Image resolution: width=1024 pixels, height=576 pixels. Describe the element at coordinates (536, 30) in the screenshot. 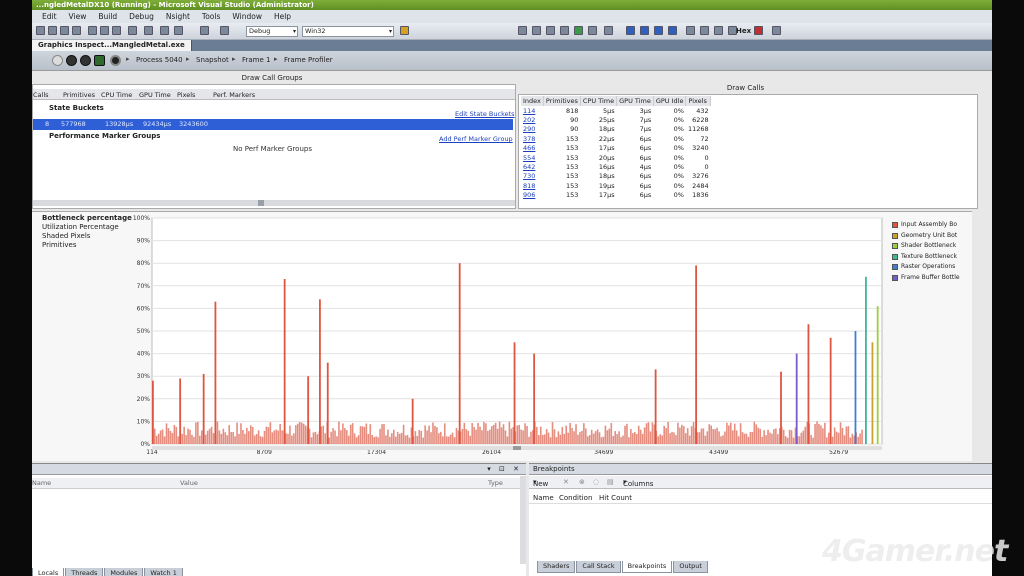

I see `nsight-capture-icon` at that location.